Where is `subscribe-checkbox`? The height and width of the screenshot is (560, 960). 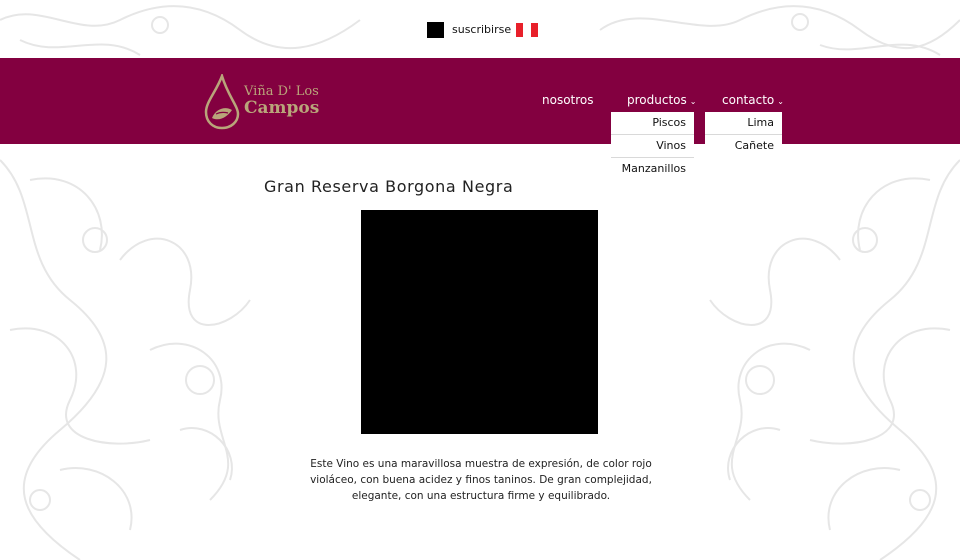
subscribe-checkbox is located at coordinates (435, 30).